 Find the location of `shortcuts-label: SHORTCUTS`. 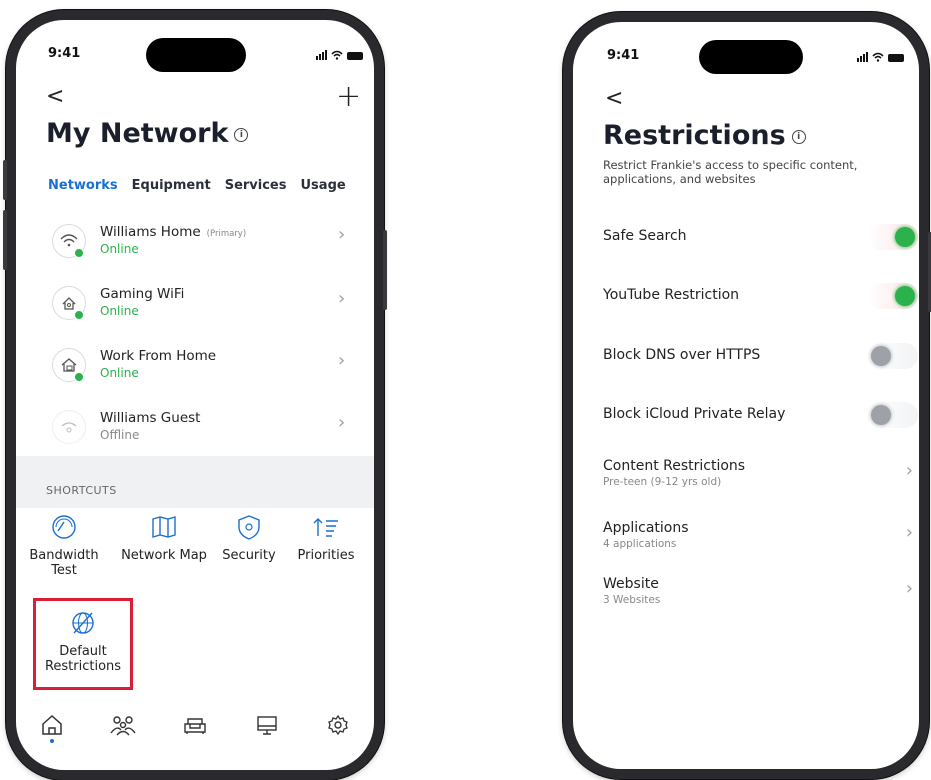

shortcuts-label: SHORTCUTS is located at coordinates (81, 490).